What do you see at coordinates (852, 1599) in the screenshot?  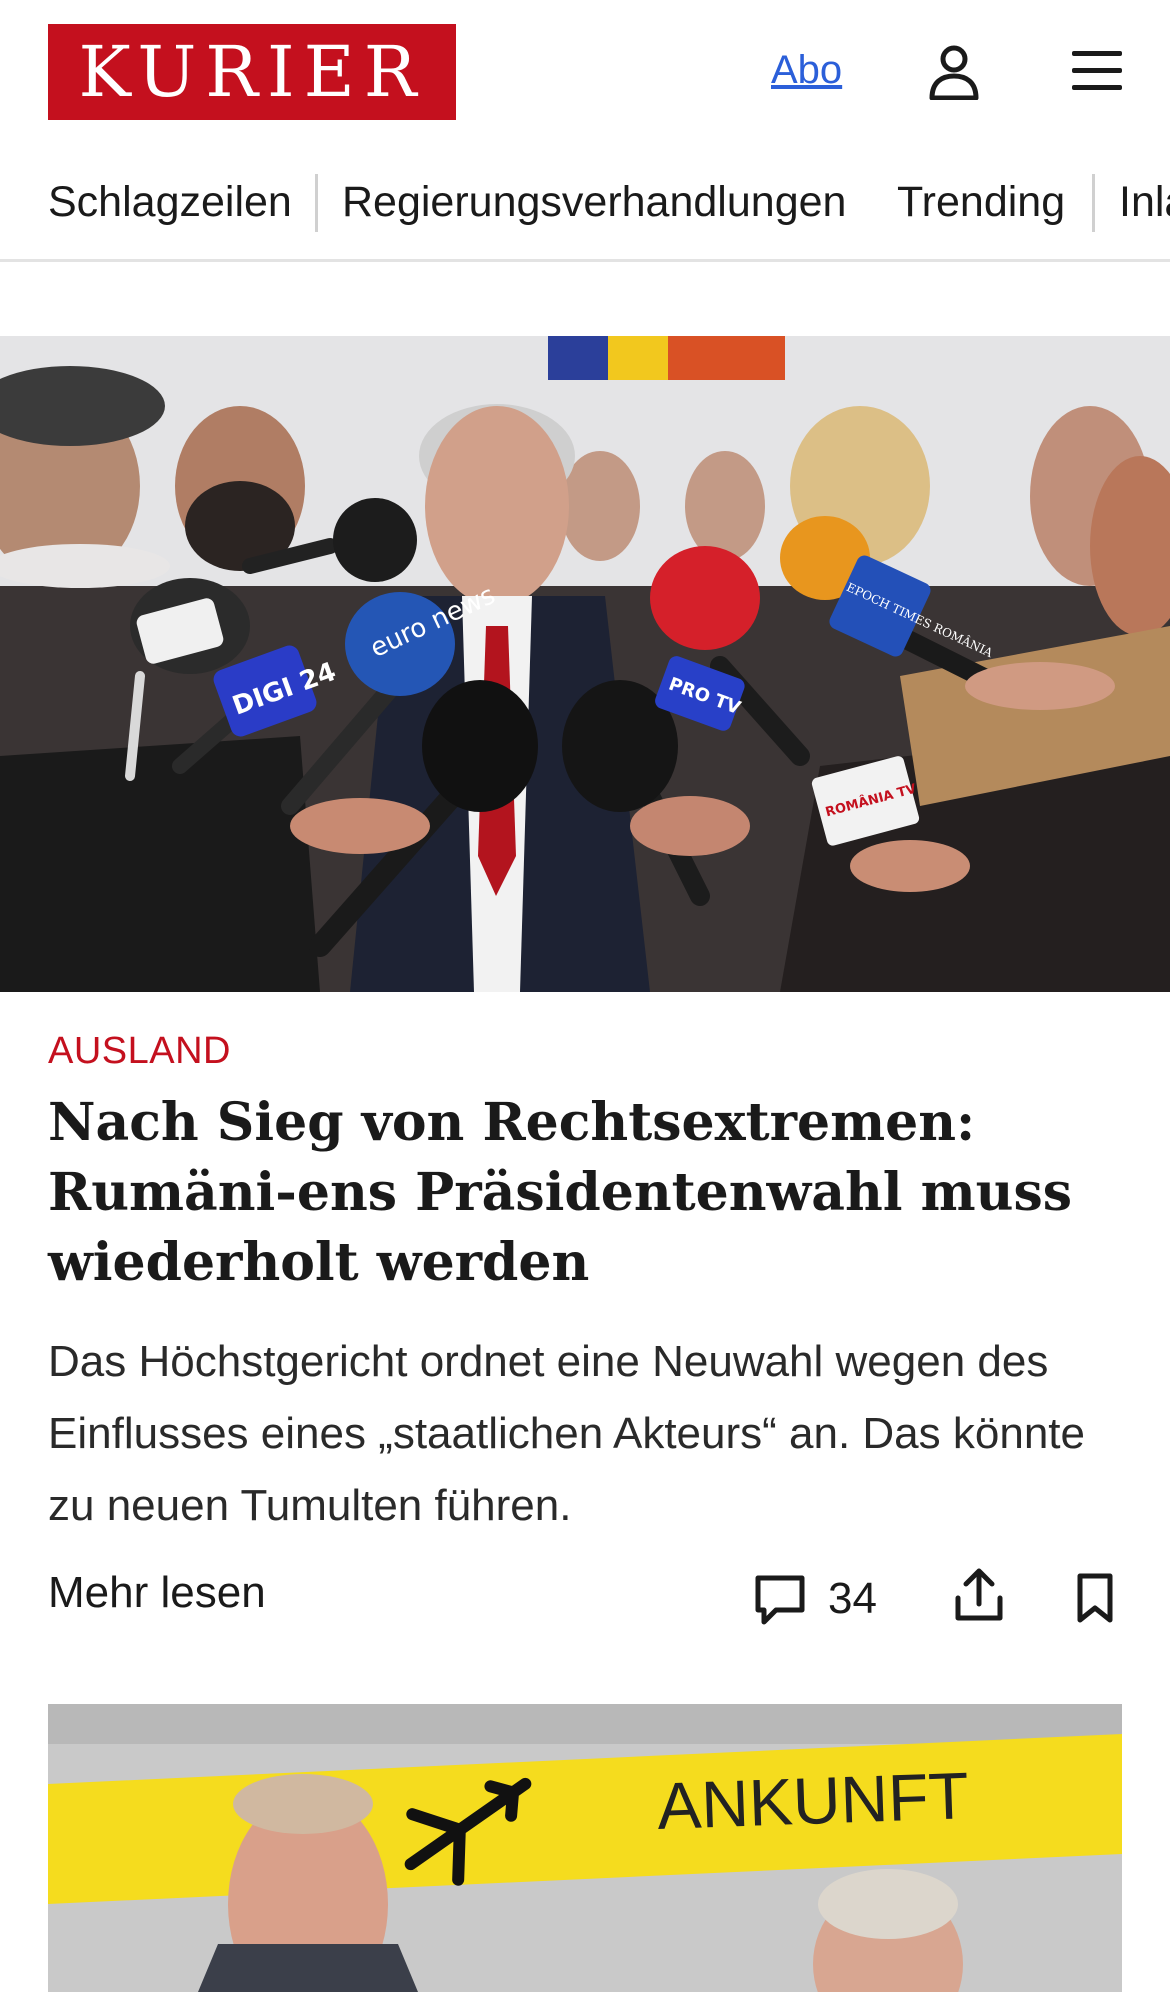 I see `comment-count: 34` at bounding box center [852, 1599].